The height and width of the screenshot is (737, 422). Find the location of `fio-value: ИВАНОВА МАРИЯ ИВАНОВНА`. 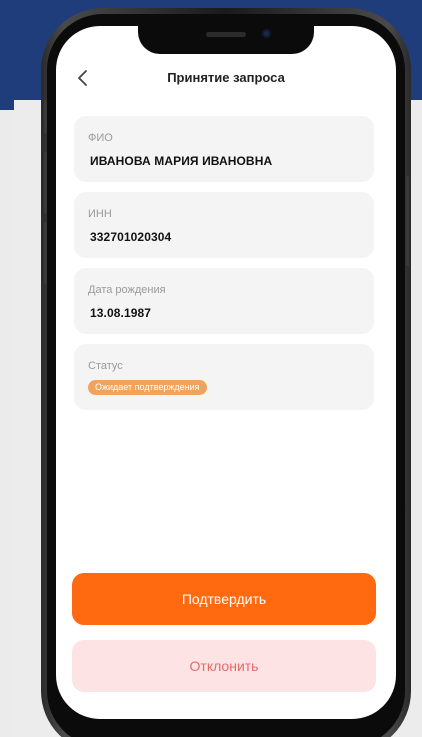

fio-value: ИВАНОВА МАРИЯ ИВАНОВНА is located at coordinates (181, 161).